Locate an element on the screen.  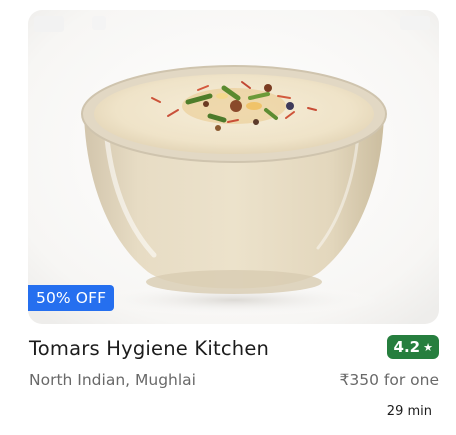
restaurant-name: Tomars Hygiene Kitchen is located at coordinates (149, 348).